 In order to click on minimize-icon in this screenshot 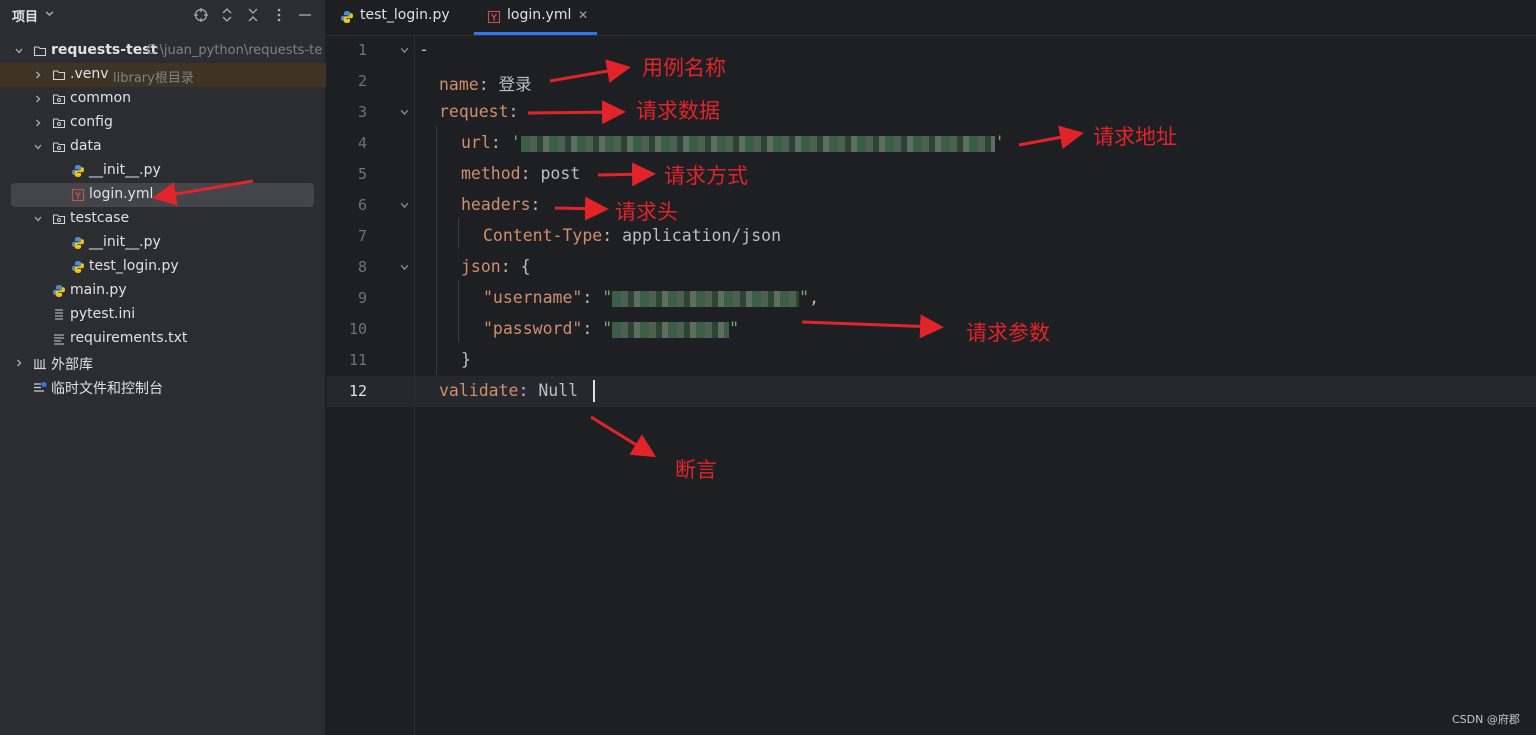, I will do `click(305, 15)`.